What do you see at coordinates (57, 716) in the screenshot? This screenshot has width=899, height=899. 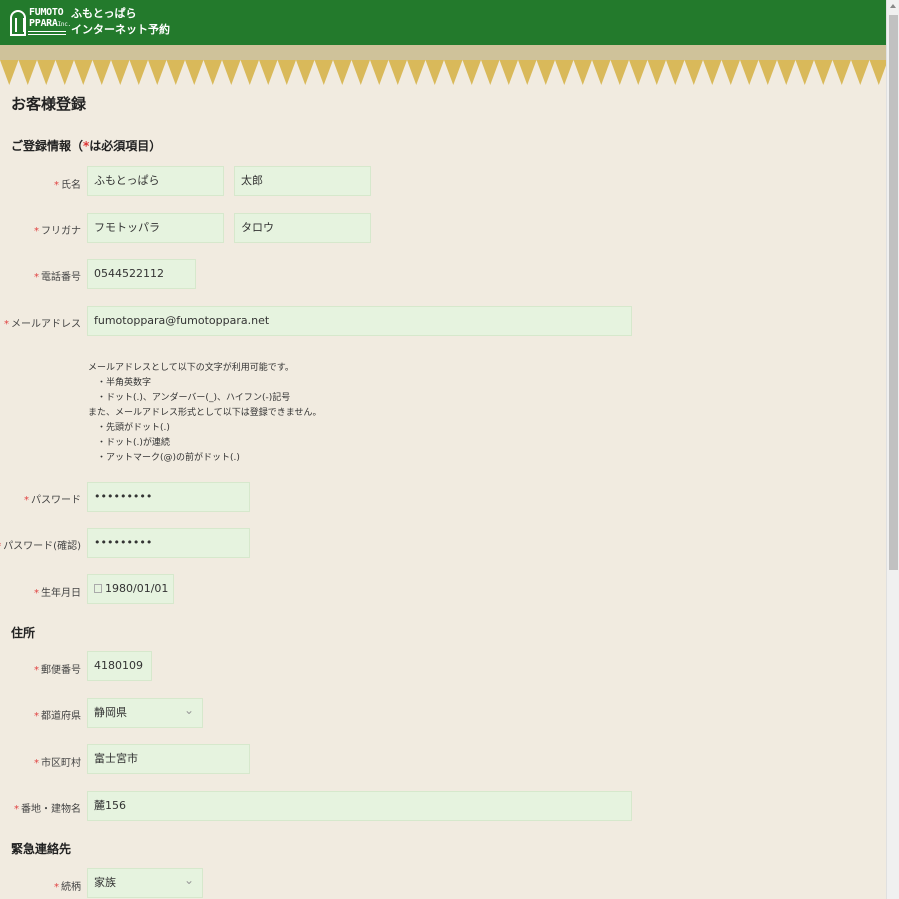 I see `pref-label: * 都道府県` at bounding box center [57, 716].